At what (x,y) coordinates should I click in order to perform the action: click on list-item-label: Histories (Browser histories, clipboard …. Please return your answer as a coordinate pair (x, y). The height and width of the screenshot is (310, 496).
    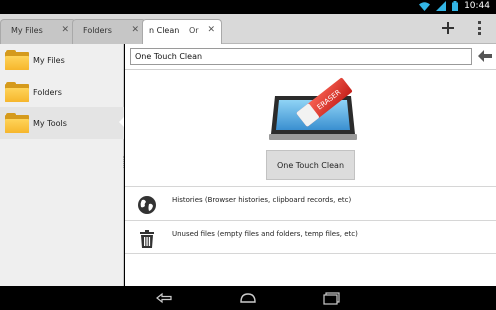
    Looking at the image, I should click on (262, 200).